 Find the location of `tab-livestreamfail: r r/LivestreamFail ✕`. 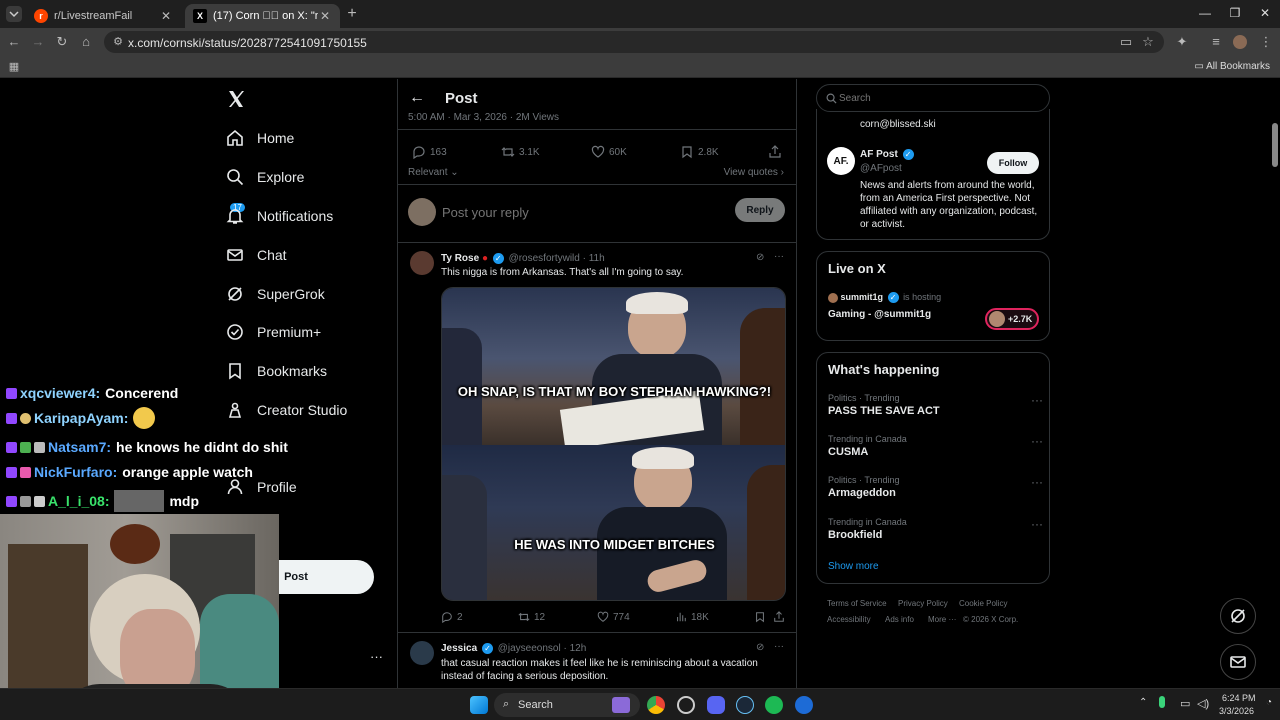

tab-livestreamfail: r r/LivestreamFail ✕ is located at coordinates (103, 16).